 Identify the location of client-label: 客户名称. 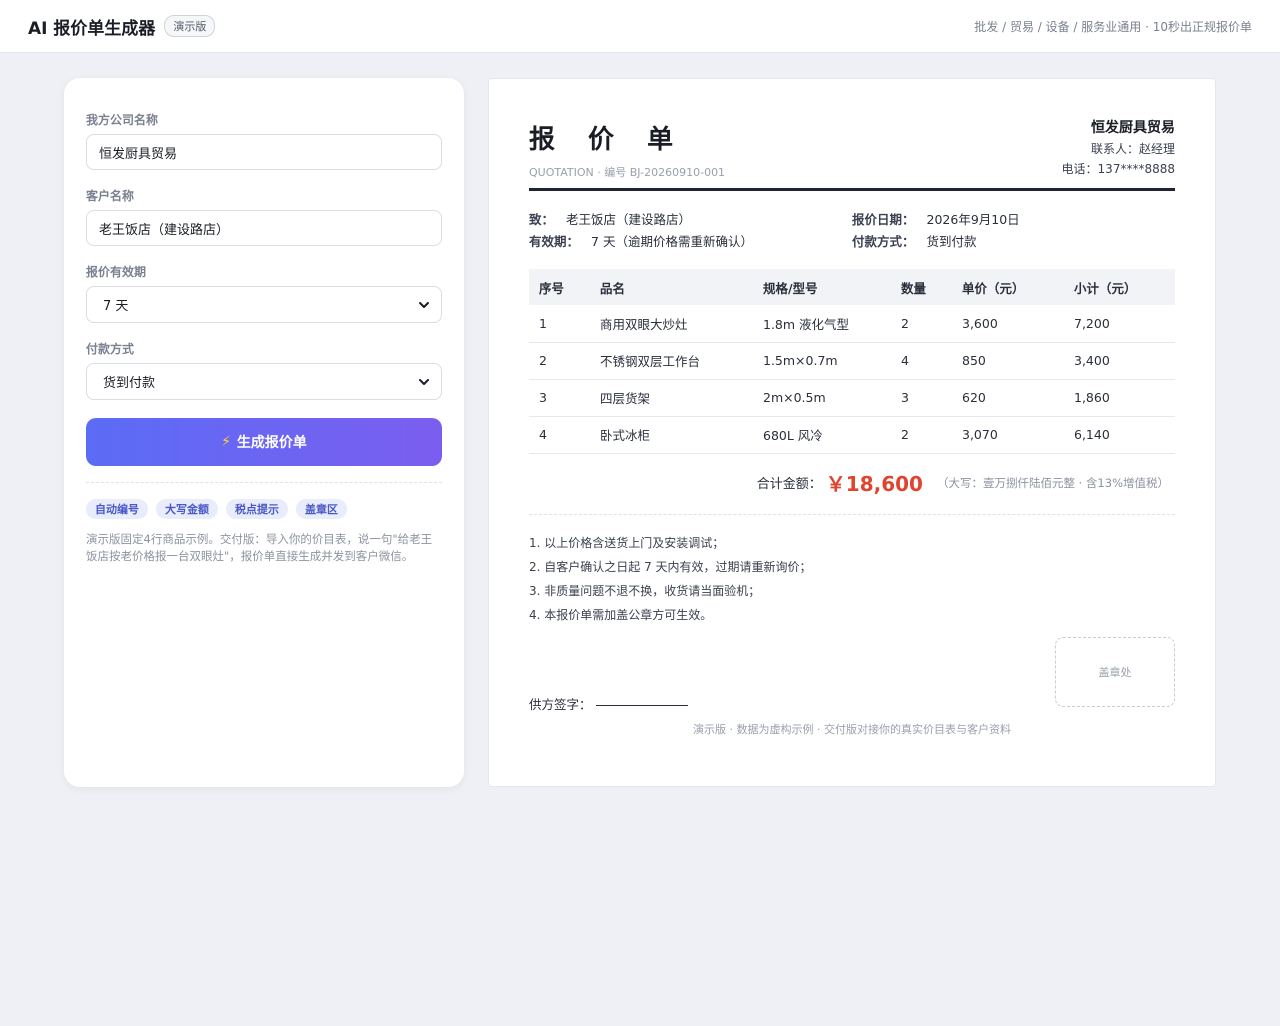
(110, 196).